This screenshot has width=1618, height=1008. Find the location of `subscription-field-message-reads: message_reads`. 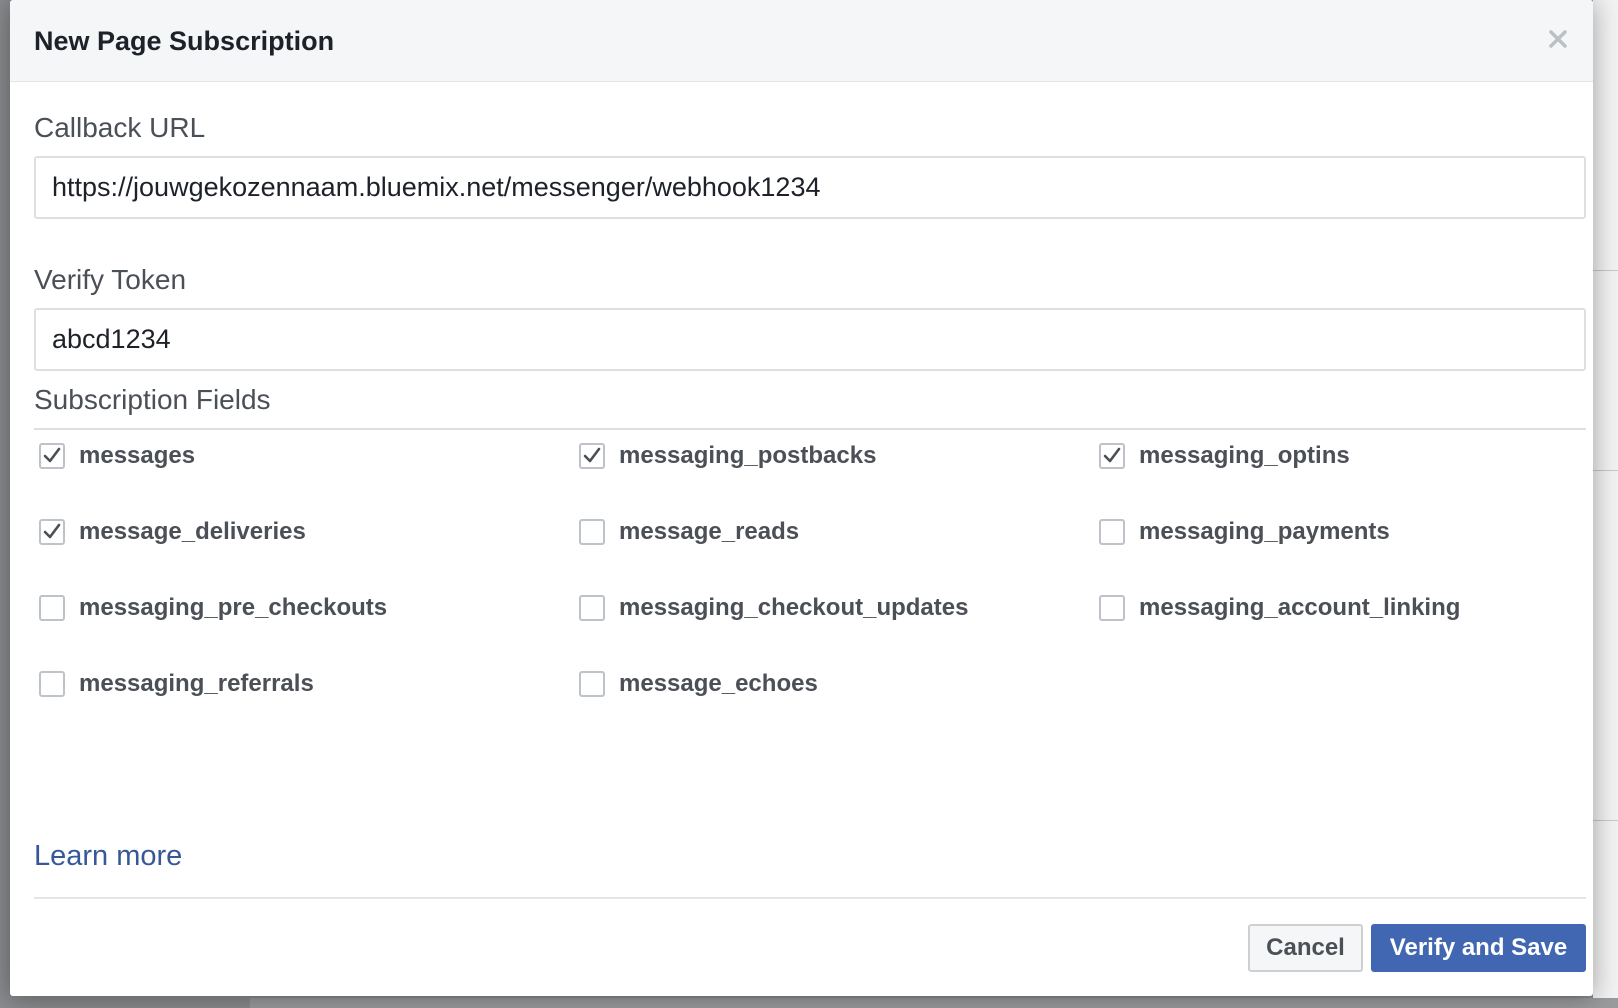

subscription-field-message-reads: message_reads is located at coordinates (686, 532).